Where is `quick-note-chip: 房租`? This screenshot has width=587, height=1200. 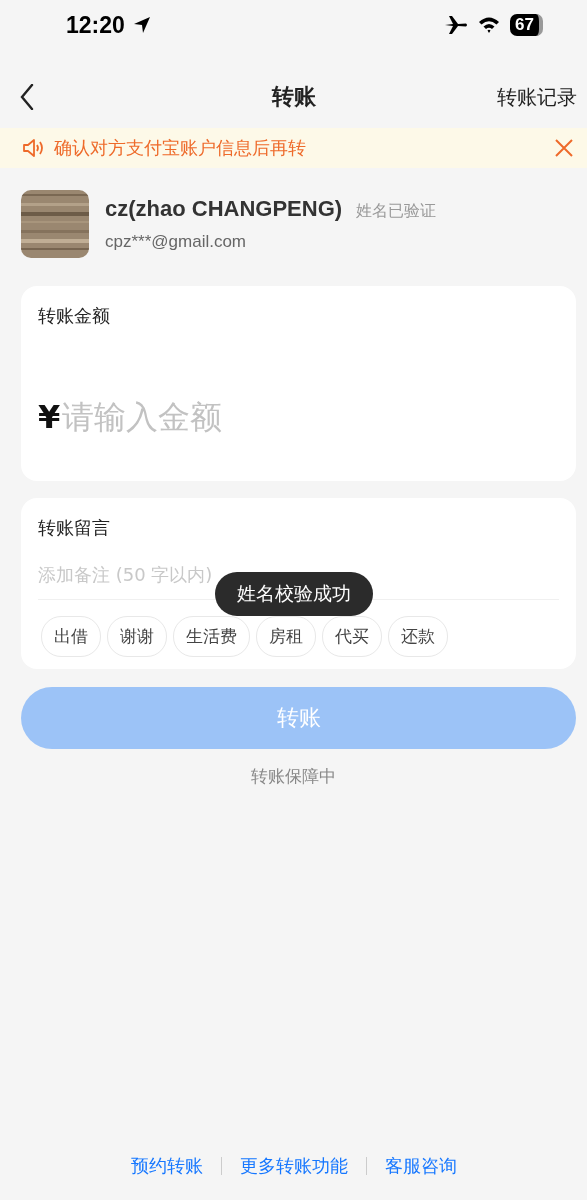
quick-note-chip: 房租 is located at coordinates (286, 636).